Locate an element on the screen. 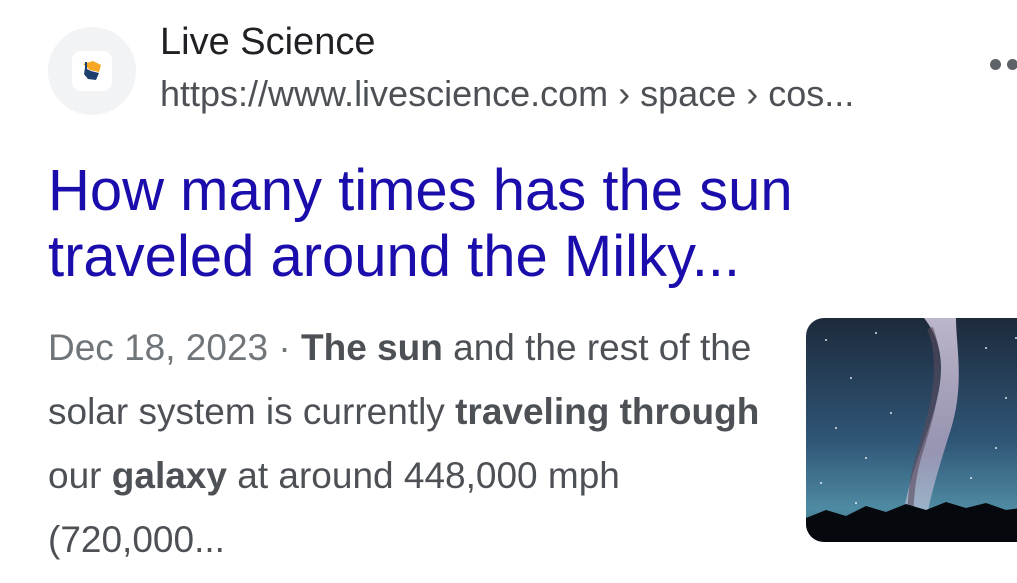 This screenshot has height=583, width=1017. snippet-highlight: The sun is located at coordinates (372, 347).